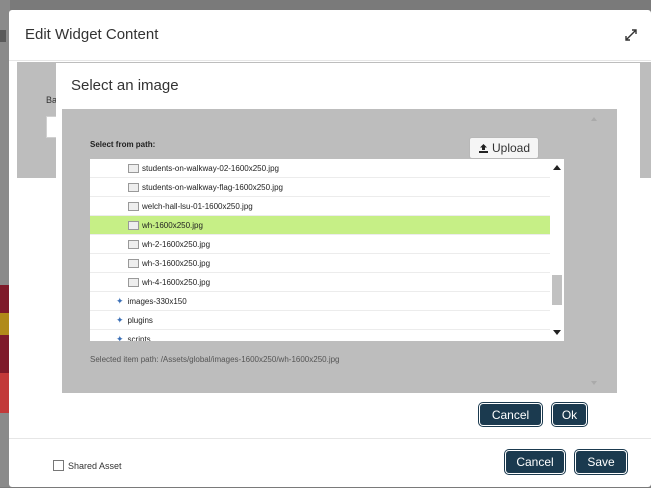 The width and height of the screenshot is (651, 488). Describe the element at coordinates (320, 187) in the screenshot. I see `tree-item-file: students-on-walkway-flag-1600x250.jpg` at that location.